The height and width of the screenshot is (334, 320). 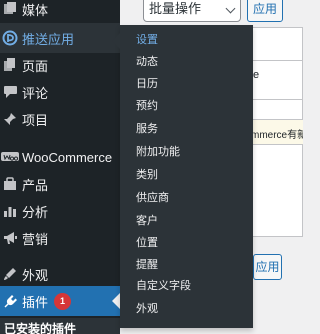 What do you see at coordinates (48, 39) in the screenshot?
I see `menu-label: 推送应用` at bounding box center [48, 39].